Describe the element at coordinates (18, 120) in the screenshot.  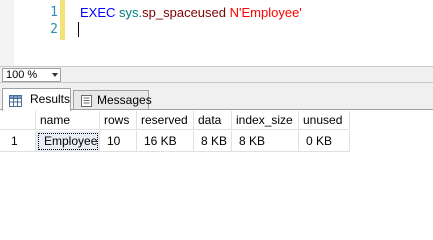
I see `grid-corner-header` at that location.